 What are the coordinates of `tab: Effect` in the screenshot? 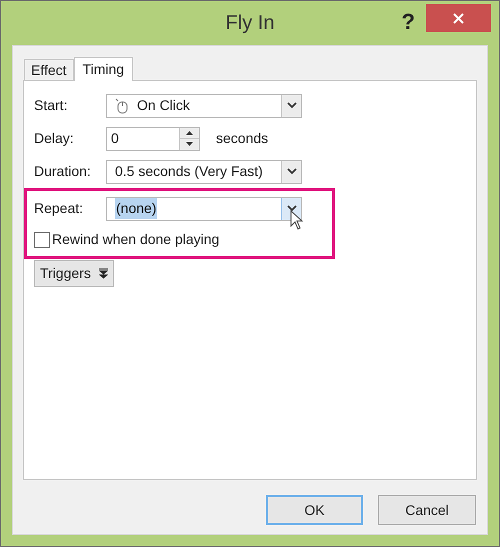 It's located at (49, 69).